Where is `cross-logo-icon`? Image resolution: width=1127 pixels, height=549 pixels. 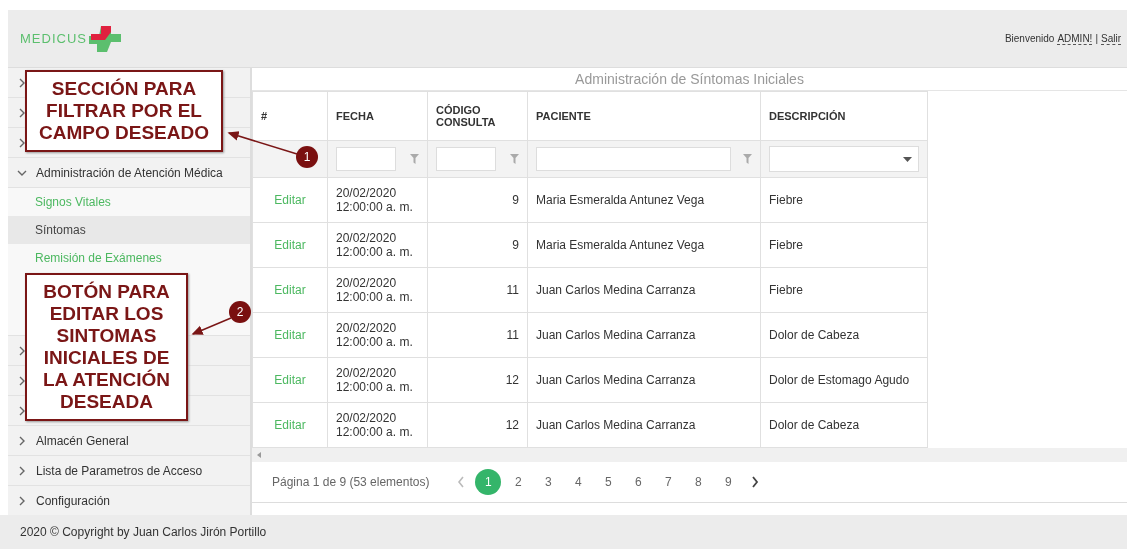
cross-logo-icon is located at coordinates (104, 38).